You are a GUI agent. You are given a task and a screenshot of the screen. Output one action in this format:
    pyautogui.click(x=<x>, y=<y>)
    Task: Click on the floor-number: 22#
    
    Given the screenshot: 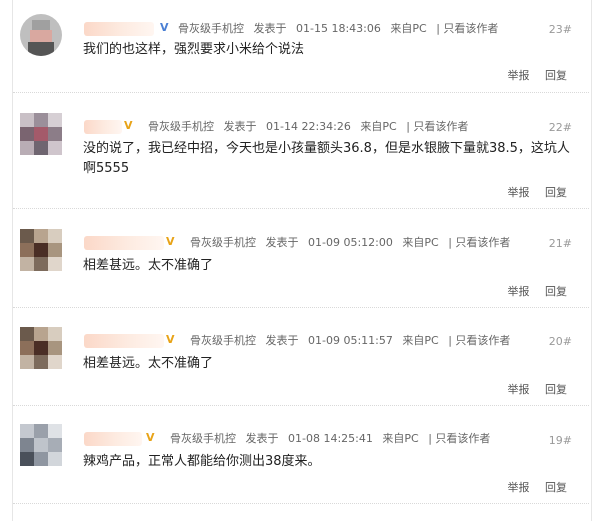 What is the action you would take?
    pyautogui.click(x=560, y=127)
    